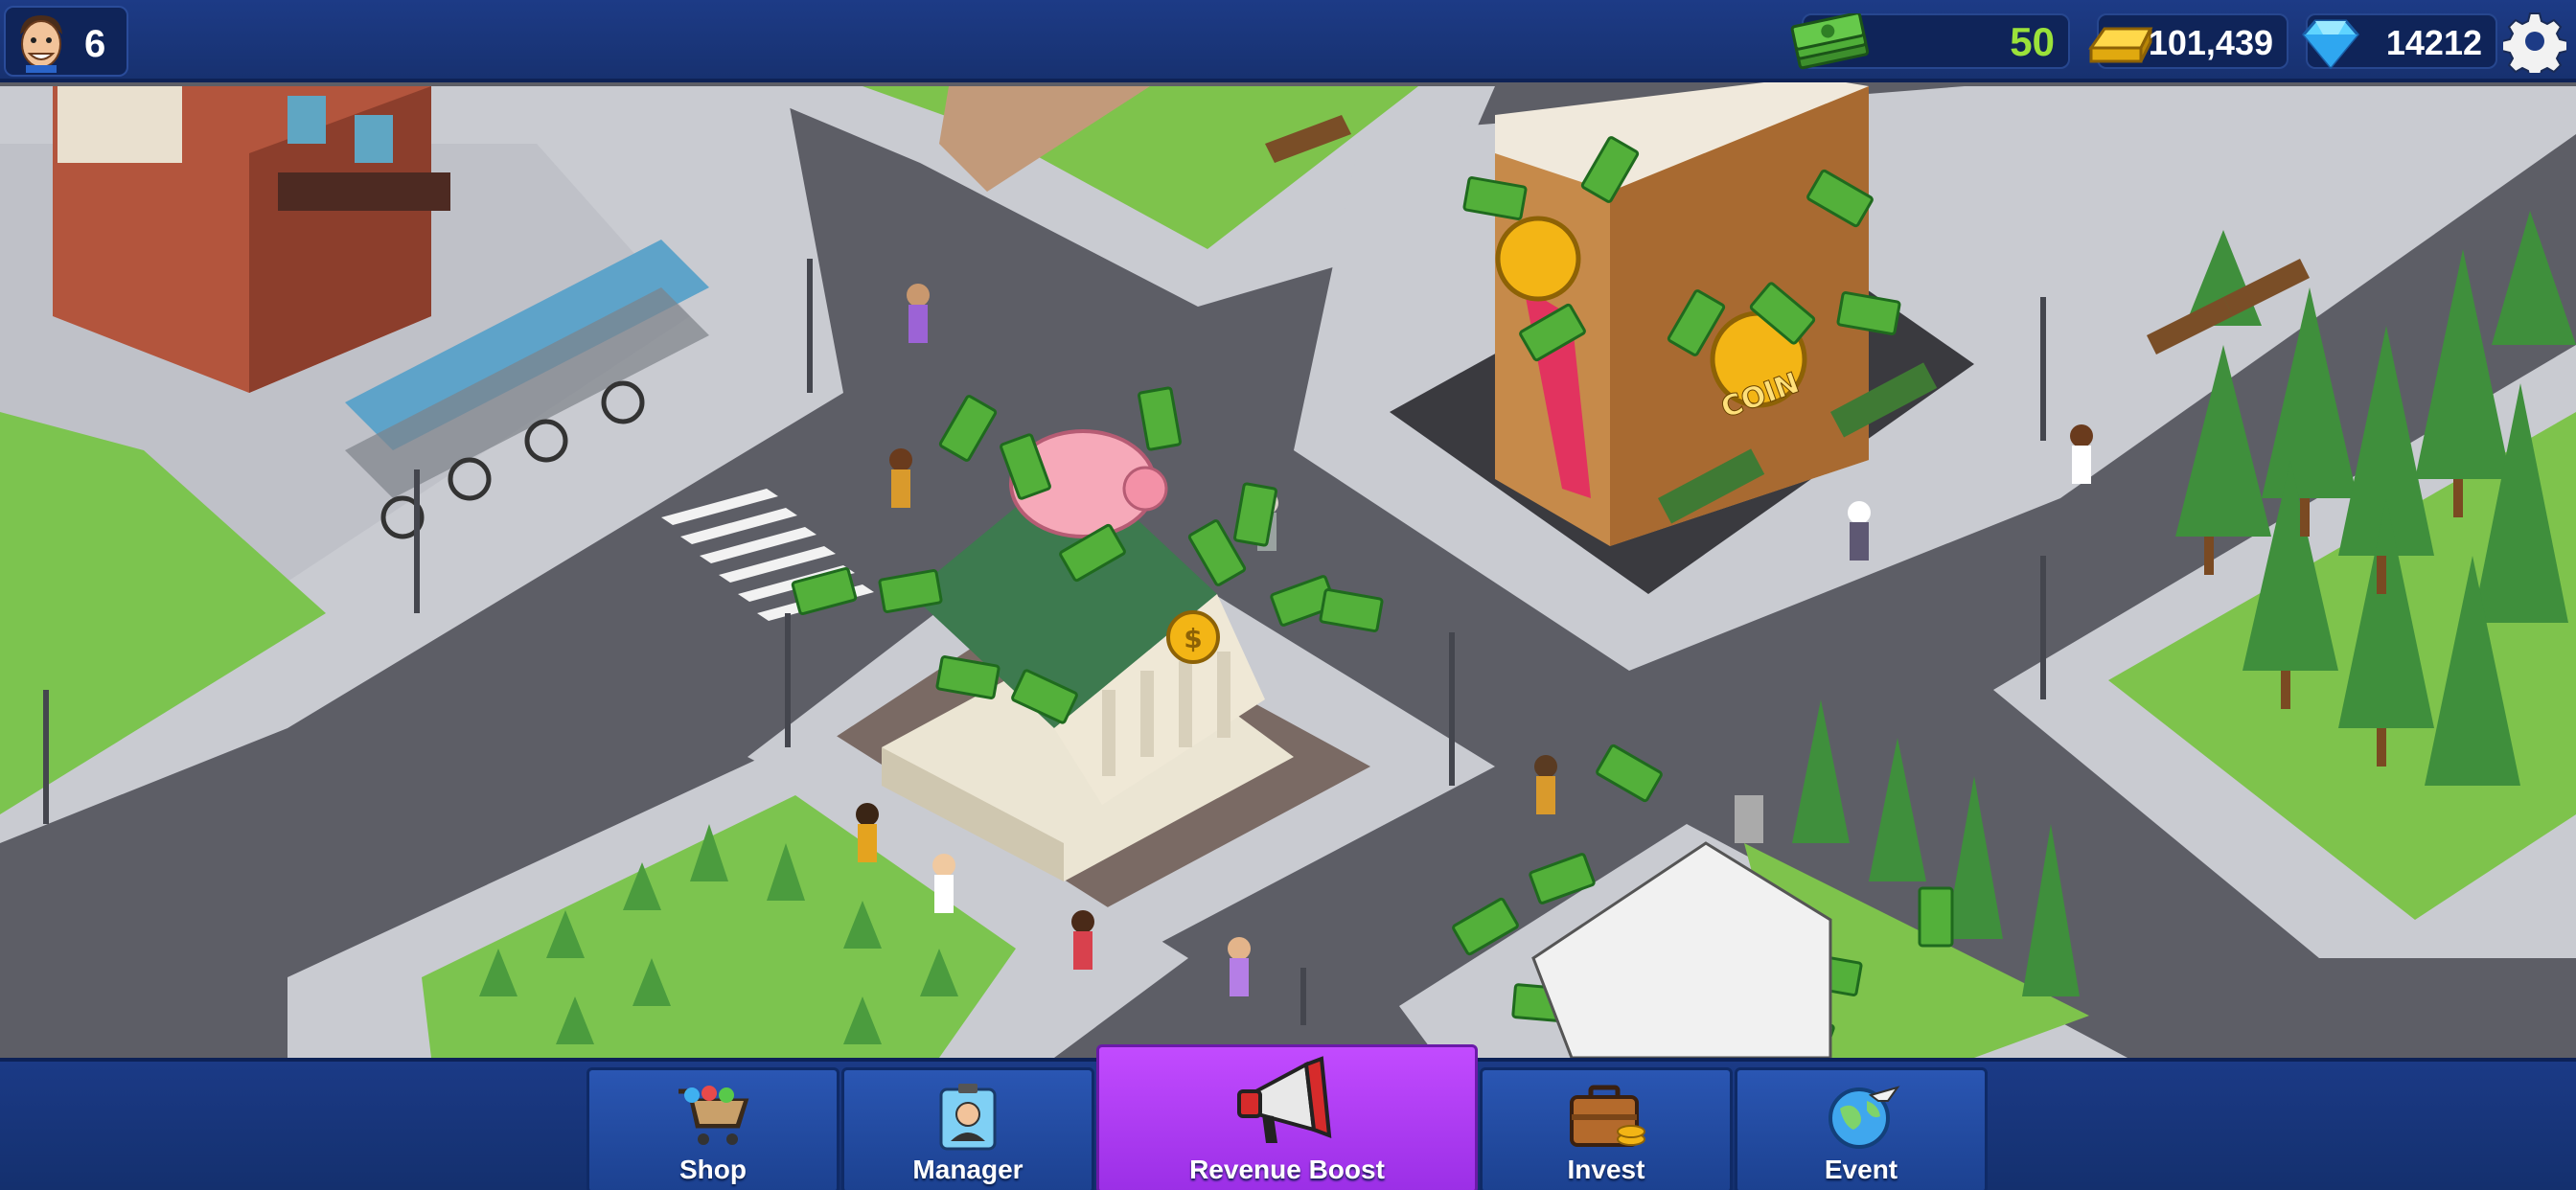 The width and height of the screenshot is (2576, 1190). What do you see at coordinates (1606, 1169) in the screenshot?
I see `tab-invest-label: Invest` at bounding box center [1606, 1169].